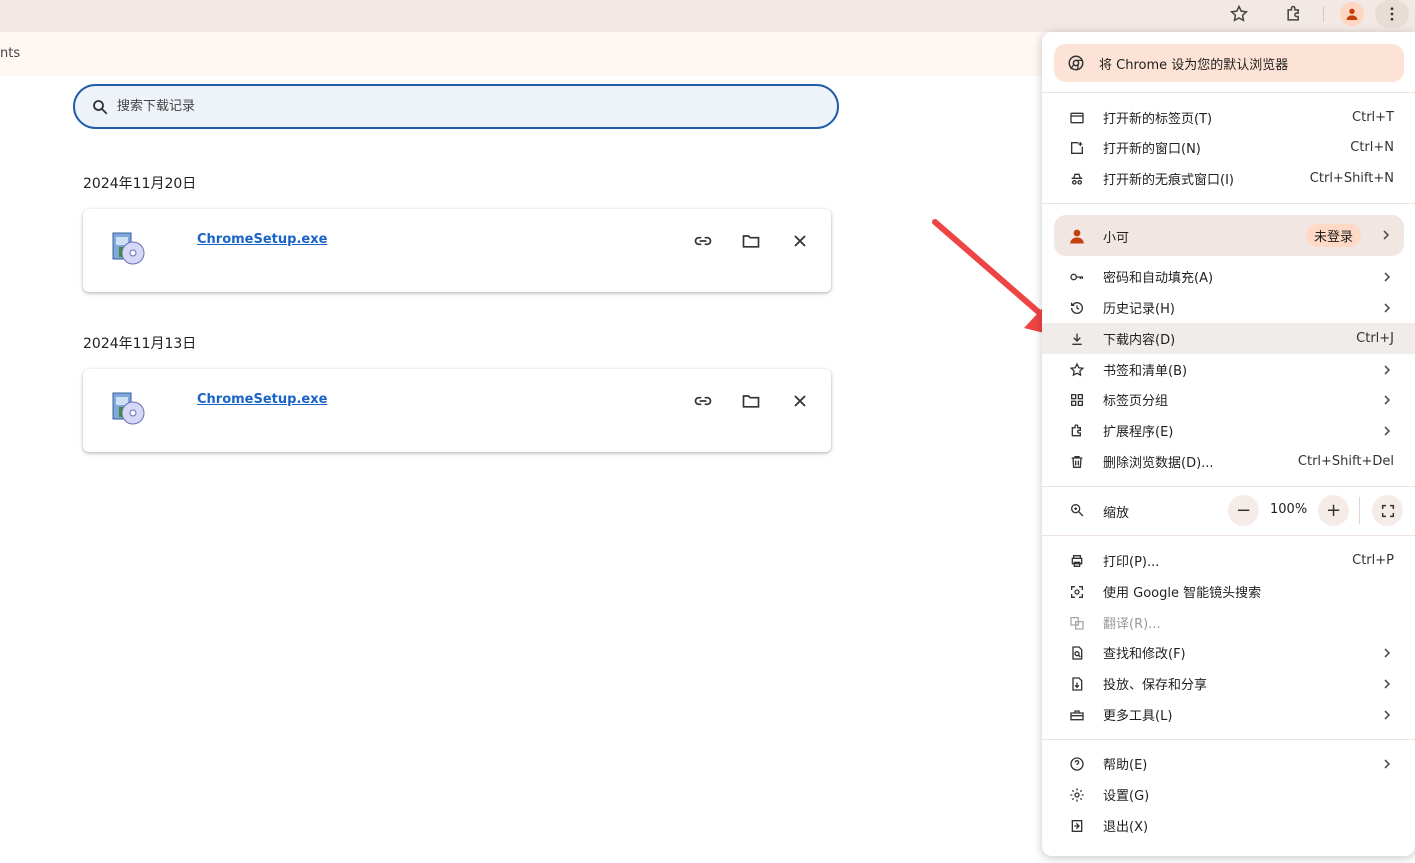 The height and width of the screenshot is (863, 1415). I want to click on search-input, so click(417, 106).